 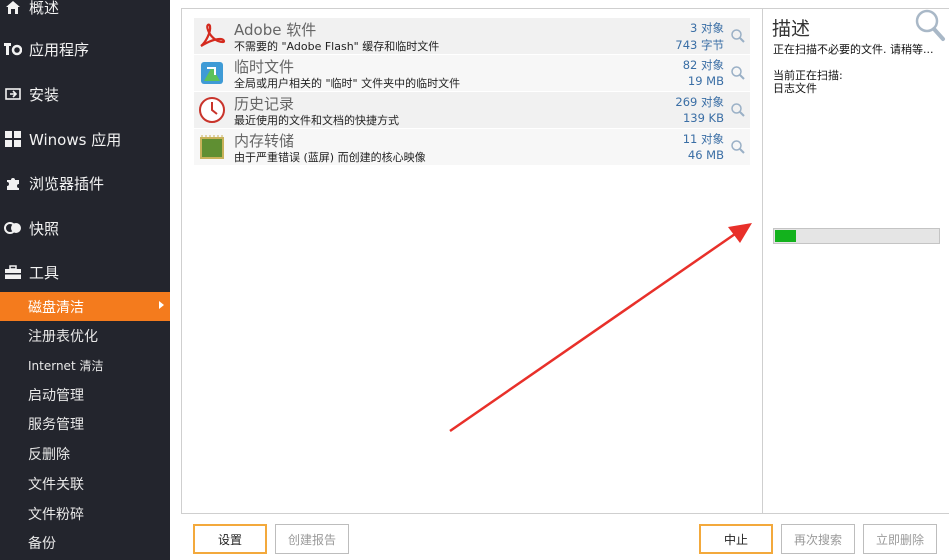 I want to click on temp-files-icon, so click(x=212, y=73).